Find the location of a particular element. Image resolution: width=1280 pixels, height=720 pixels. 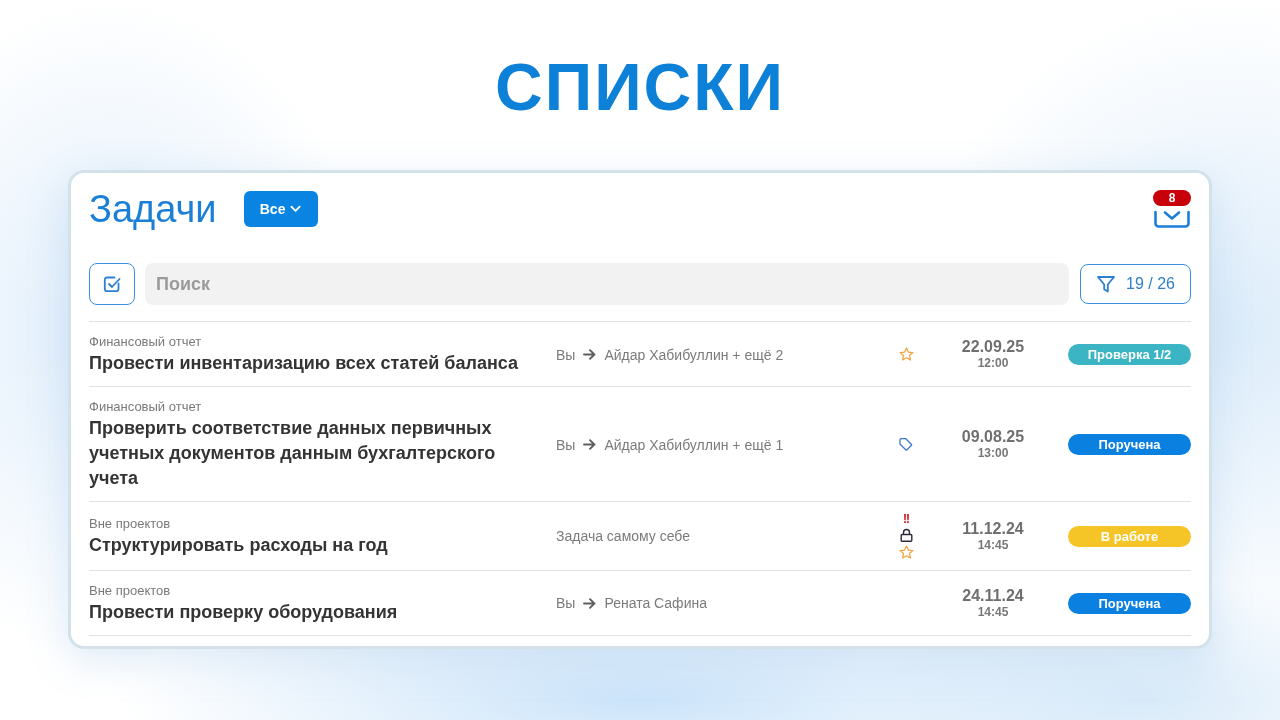

funnel-icon is located at coordinates (1106, 284).